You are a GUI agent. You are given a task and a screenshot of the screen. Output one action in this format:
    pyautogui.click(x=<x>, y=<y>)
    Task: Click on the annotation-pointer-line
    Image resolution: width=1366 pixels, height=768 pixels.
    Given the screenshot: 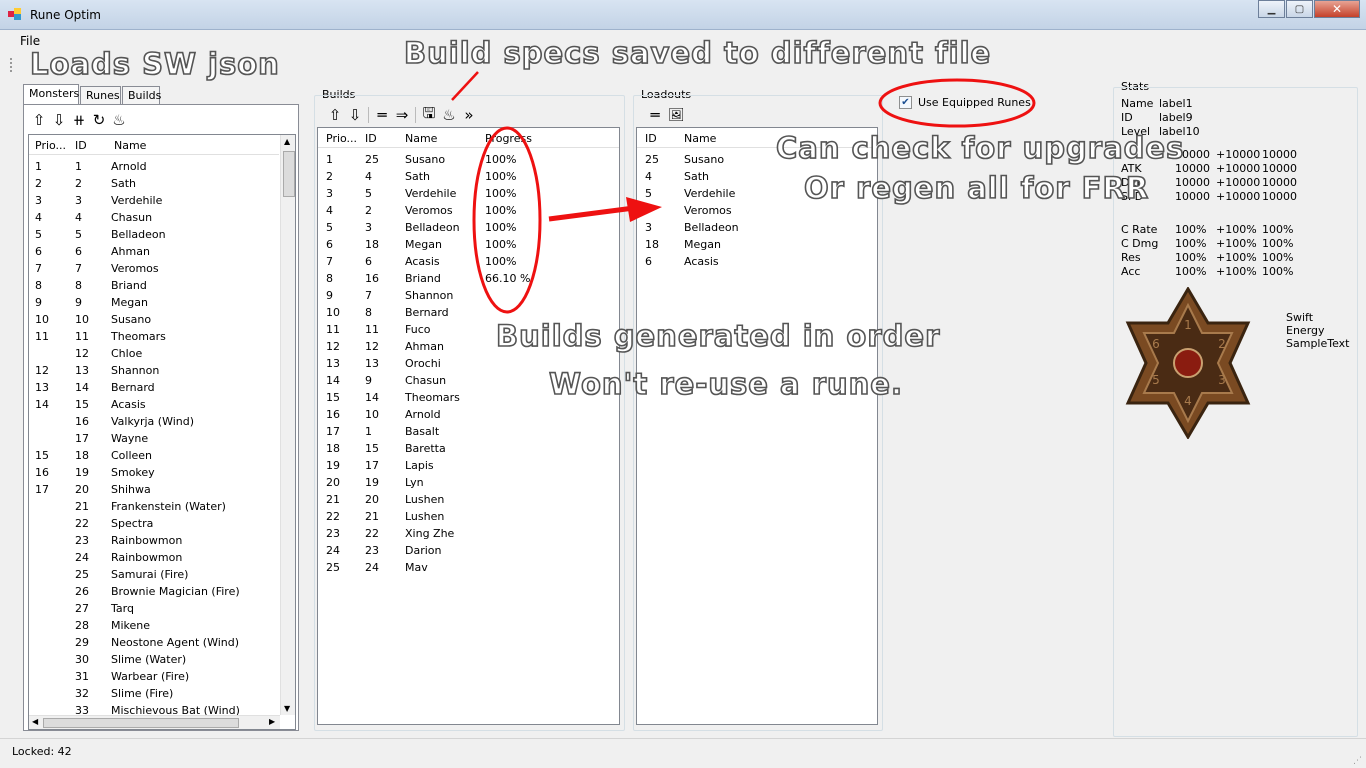 What is the action you would take?
    pyautogui.click(x=465, y=86)
    